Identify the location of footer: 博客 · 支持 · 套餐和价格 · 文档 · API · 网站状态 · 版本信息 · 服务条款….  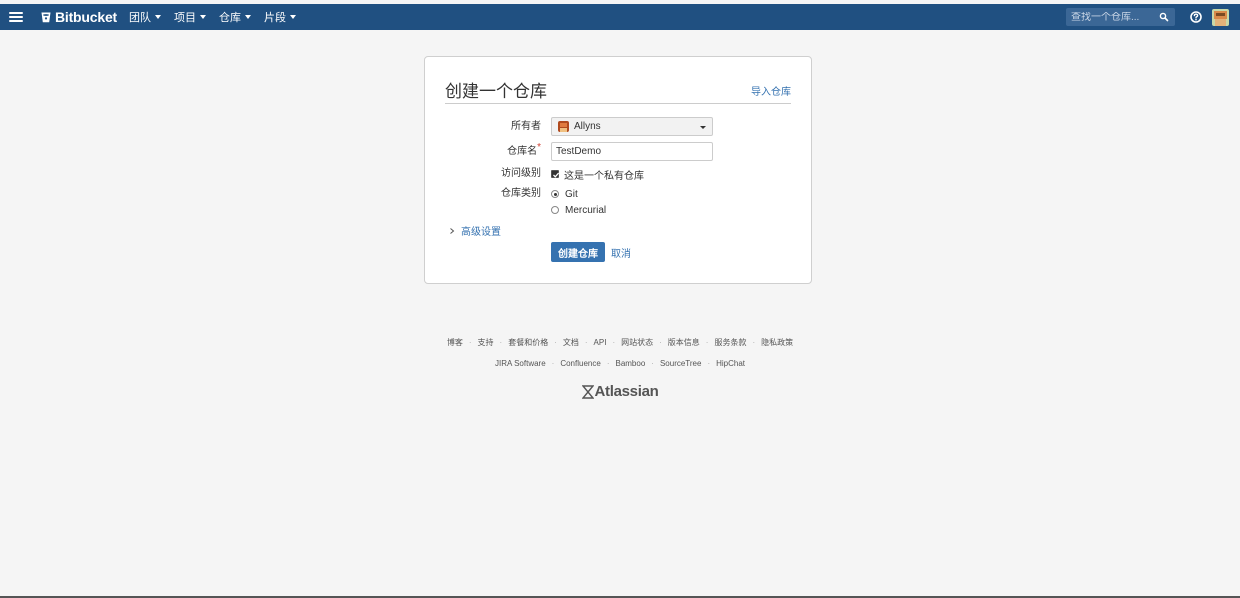
(620, 368).